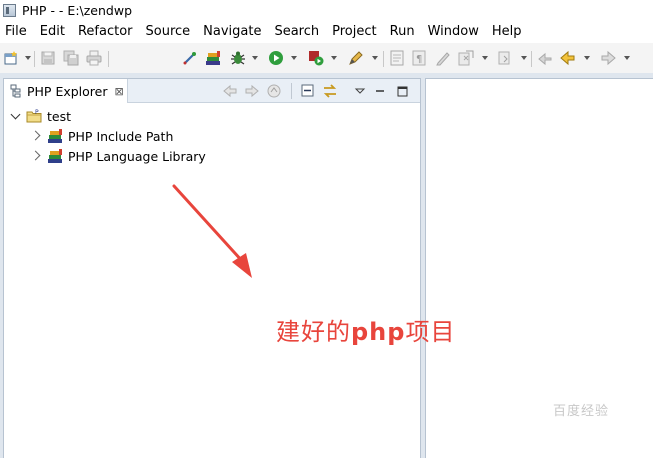 This screenshot has height=458, width=653. Describe the element at coordinates (212, 231) in the screenshot. I see `red-arrow-annotation` at that location.